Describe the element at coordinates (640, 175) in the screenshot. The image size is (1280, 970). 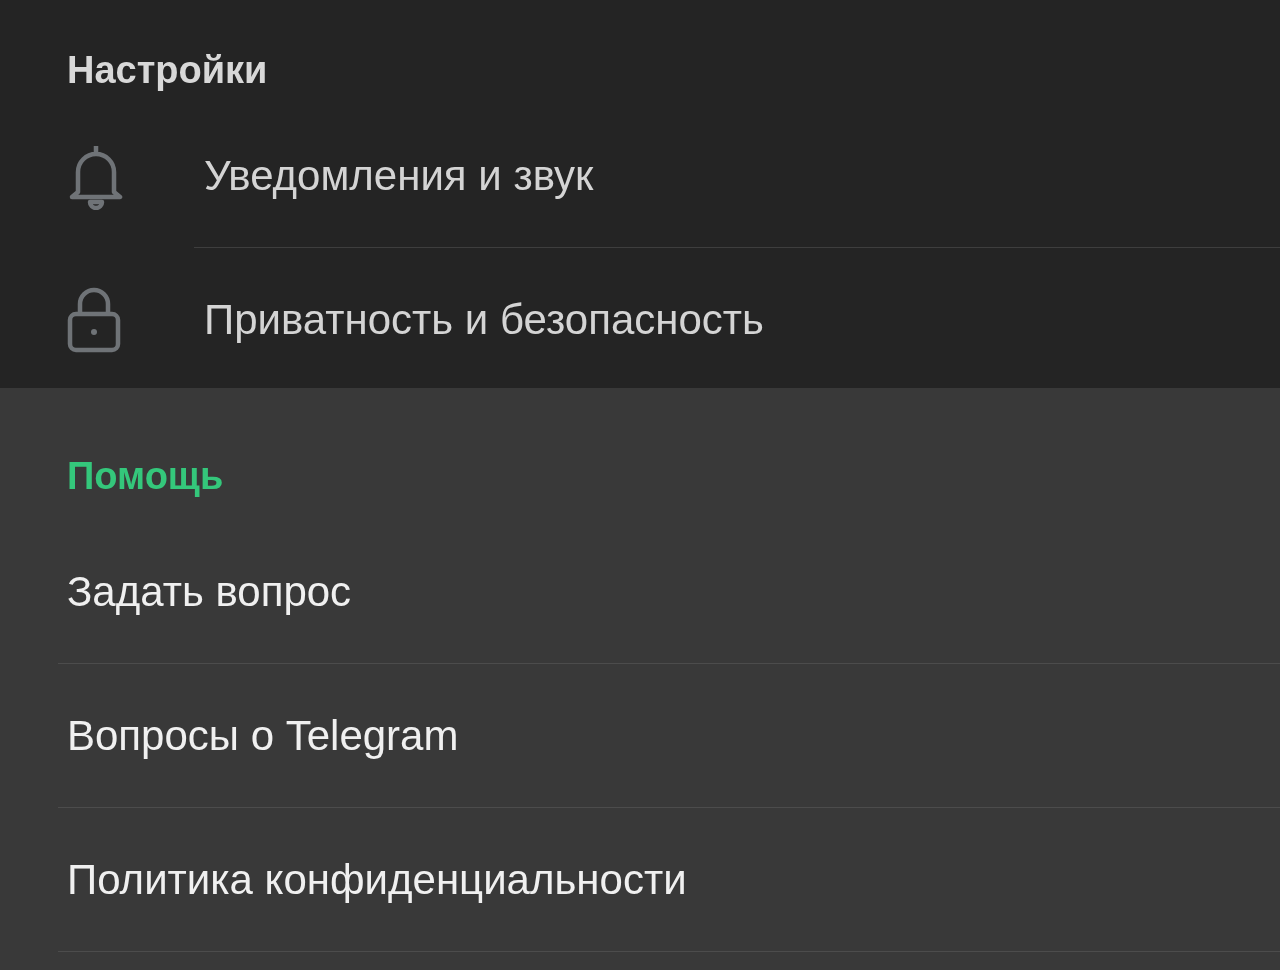
I see `settings-item: Уведомления и звук` at that location.